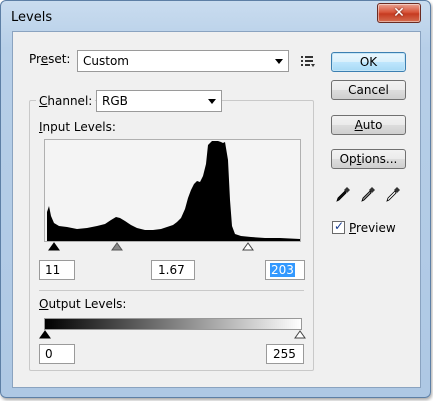 This screenshot has width=433, height=401. Describe the element at coordinates (393, 194) in the screenshot. I see `white-point-eyedropper-icon` at that location.